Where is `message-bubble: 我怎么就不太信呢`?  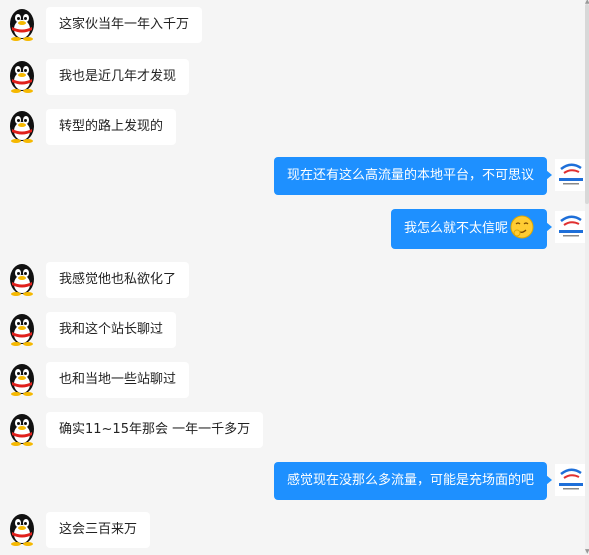
message-bubble: 我怎么就不太信呢 is located at coordinates (471, 229).